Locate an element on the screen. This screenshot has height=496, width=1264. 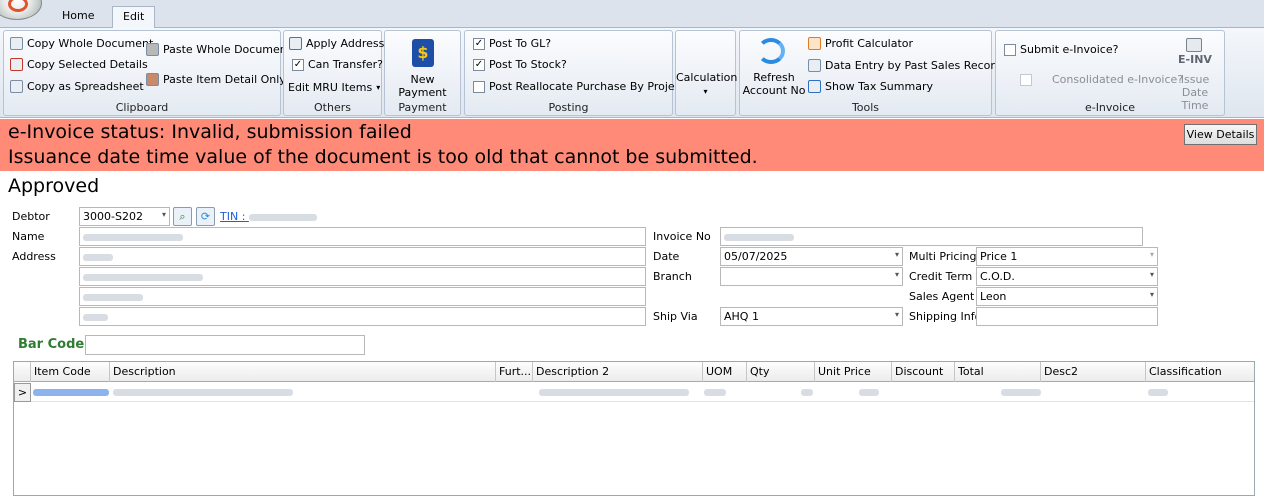
cell-description-2-redacted is located at coordinates (614, 392).